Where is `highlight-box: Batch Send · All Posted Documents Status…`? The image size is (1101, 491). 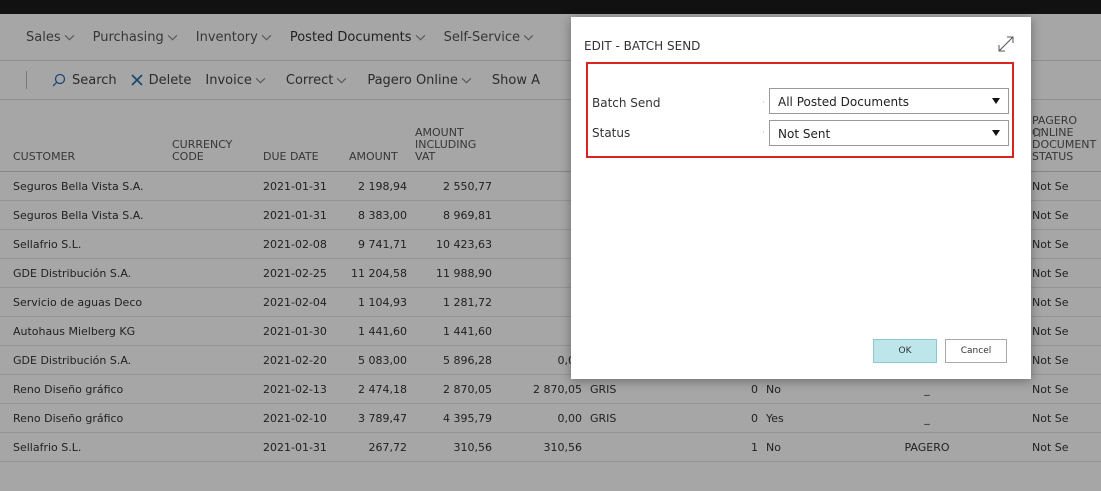 highlight-box: Batch Send · All Posted Documents Status… is located at coordinates (800, 110).